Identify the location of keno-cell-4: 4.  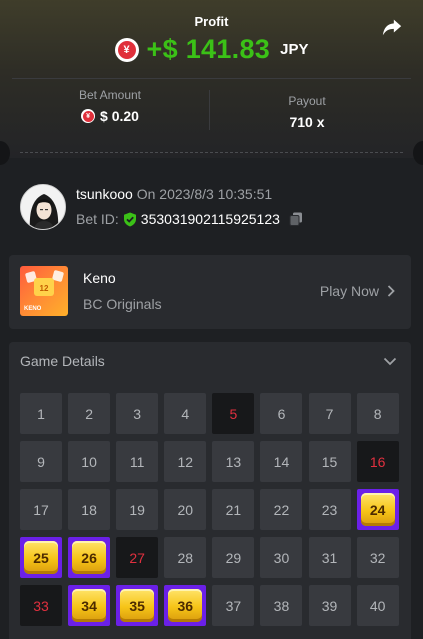
(185, 413).